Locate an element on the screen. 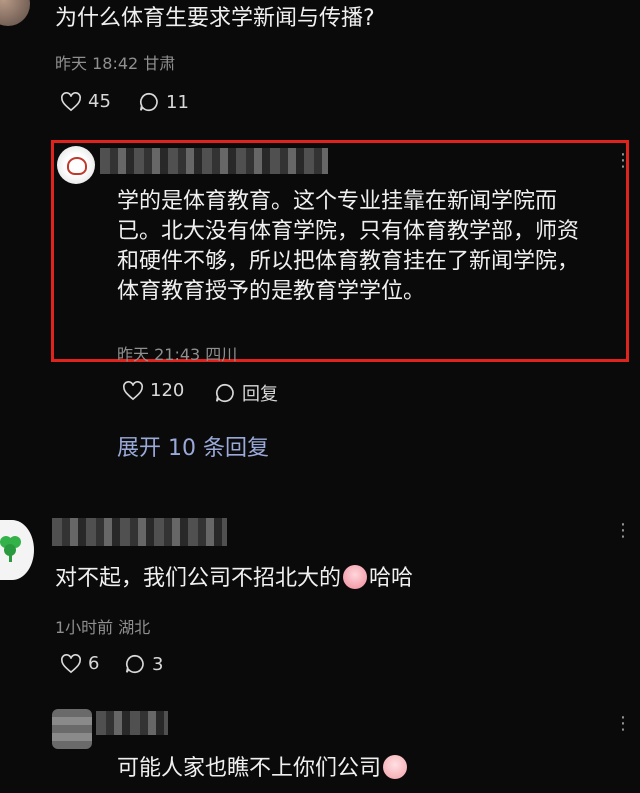  comment-location: 甘肃 is located at coordinates (159, 63).